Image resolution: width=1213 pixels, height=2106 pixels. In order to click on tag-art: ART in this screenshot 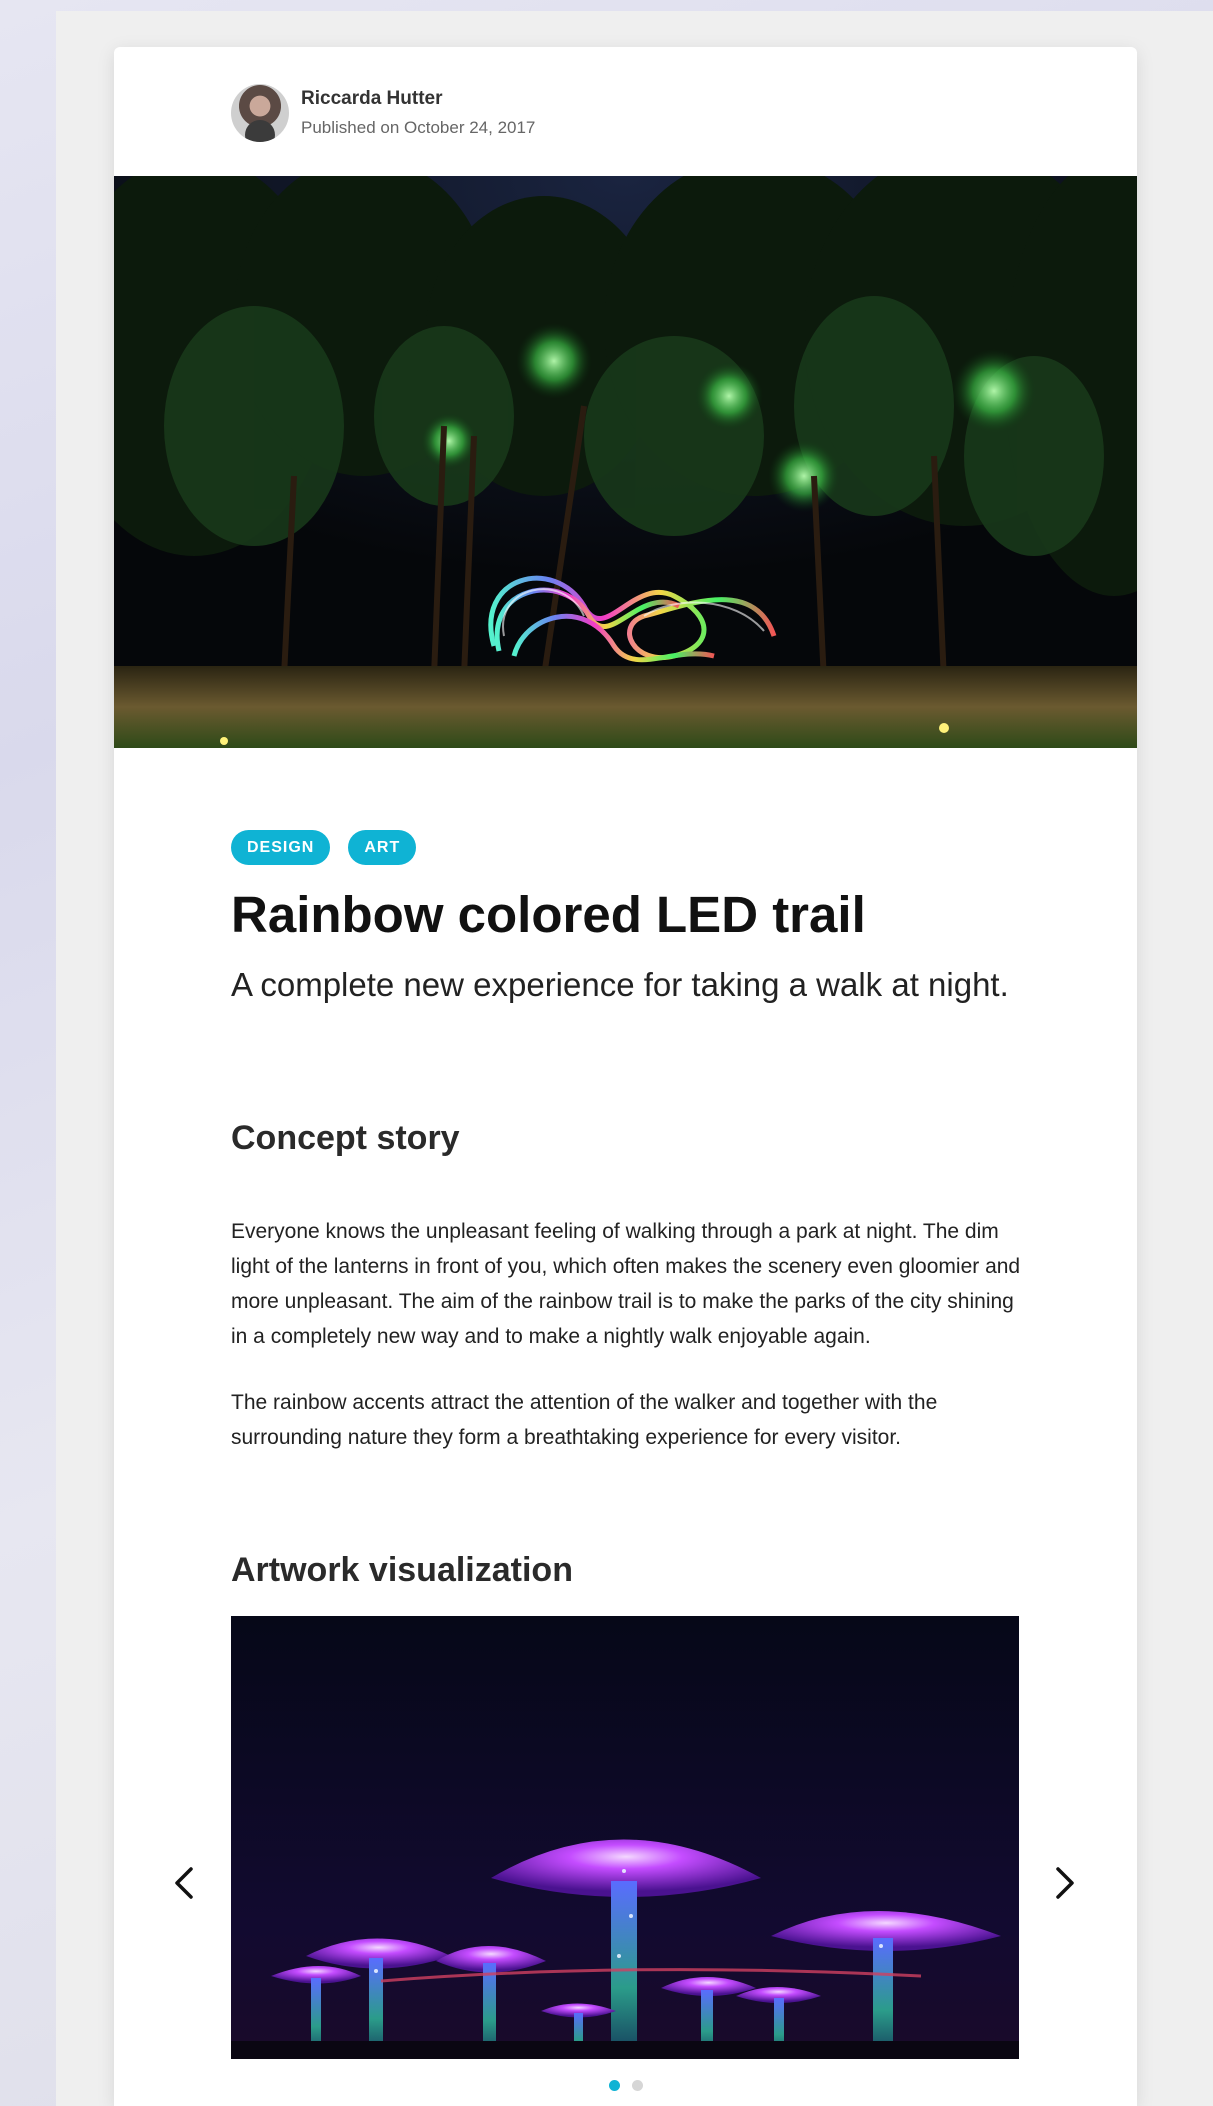, I will do `click(382, 847)`.